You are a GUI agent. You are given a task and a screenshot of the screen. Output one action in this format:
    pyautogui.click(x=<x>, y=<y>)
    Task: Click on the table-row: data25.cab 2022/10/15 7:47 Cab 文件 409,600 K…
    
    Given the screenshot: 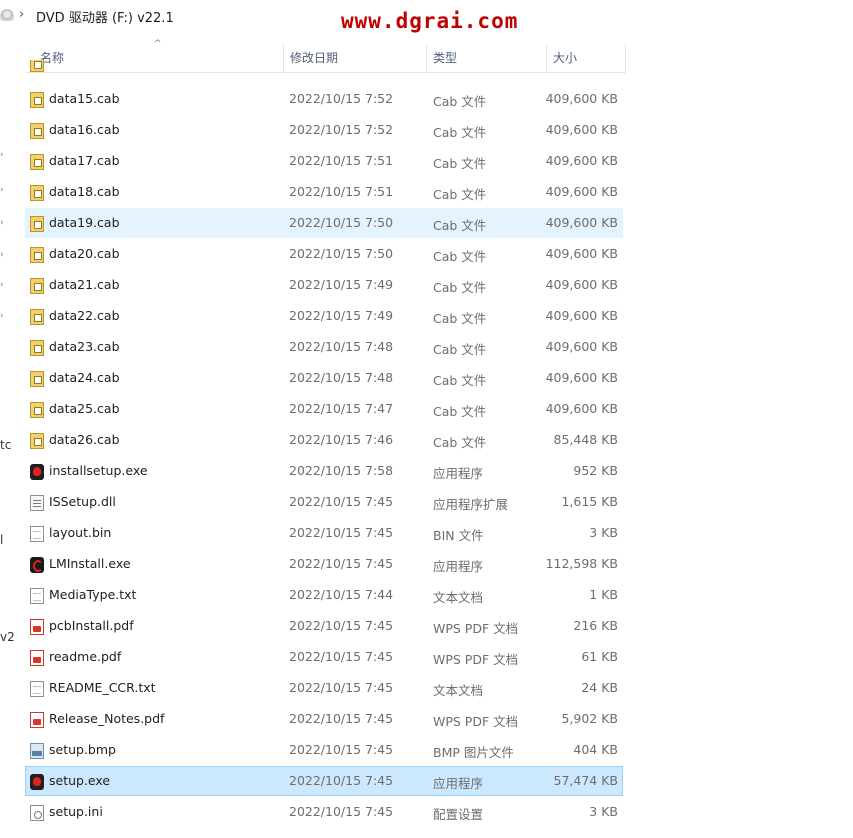 What is the action you would take?
    pyautogui.click(x=324, y=409)
    